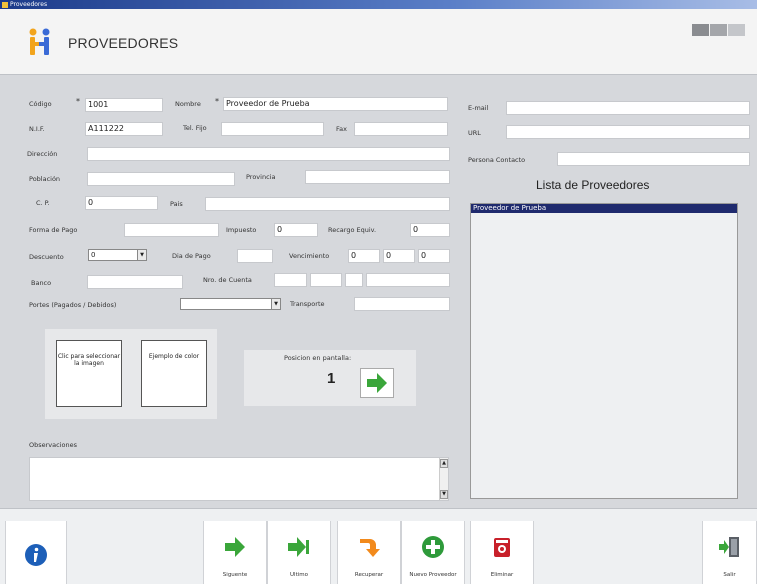  Describe the element at coordinates (174, 373) in the screenshot. I see `color-sample-box: Ejemplo de color` at that location.